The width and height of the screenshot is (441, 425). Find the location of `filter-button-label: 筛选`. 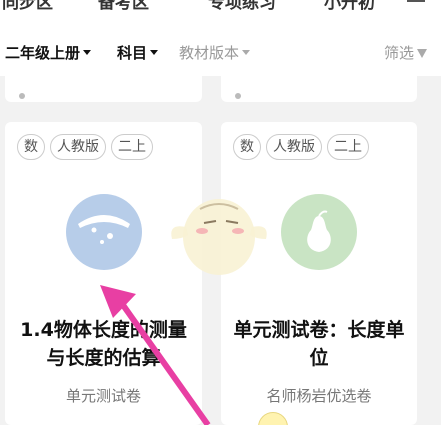

filter-button-label: 筛选 is located at coordinates (398, 53).